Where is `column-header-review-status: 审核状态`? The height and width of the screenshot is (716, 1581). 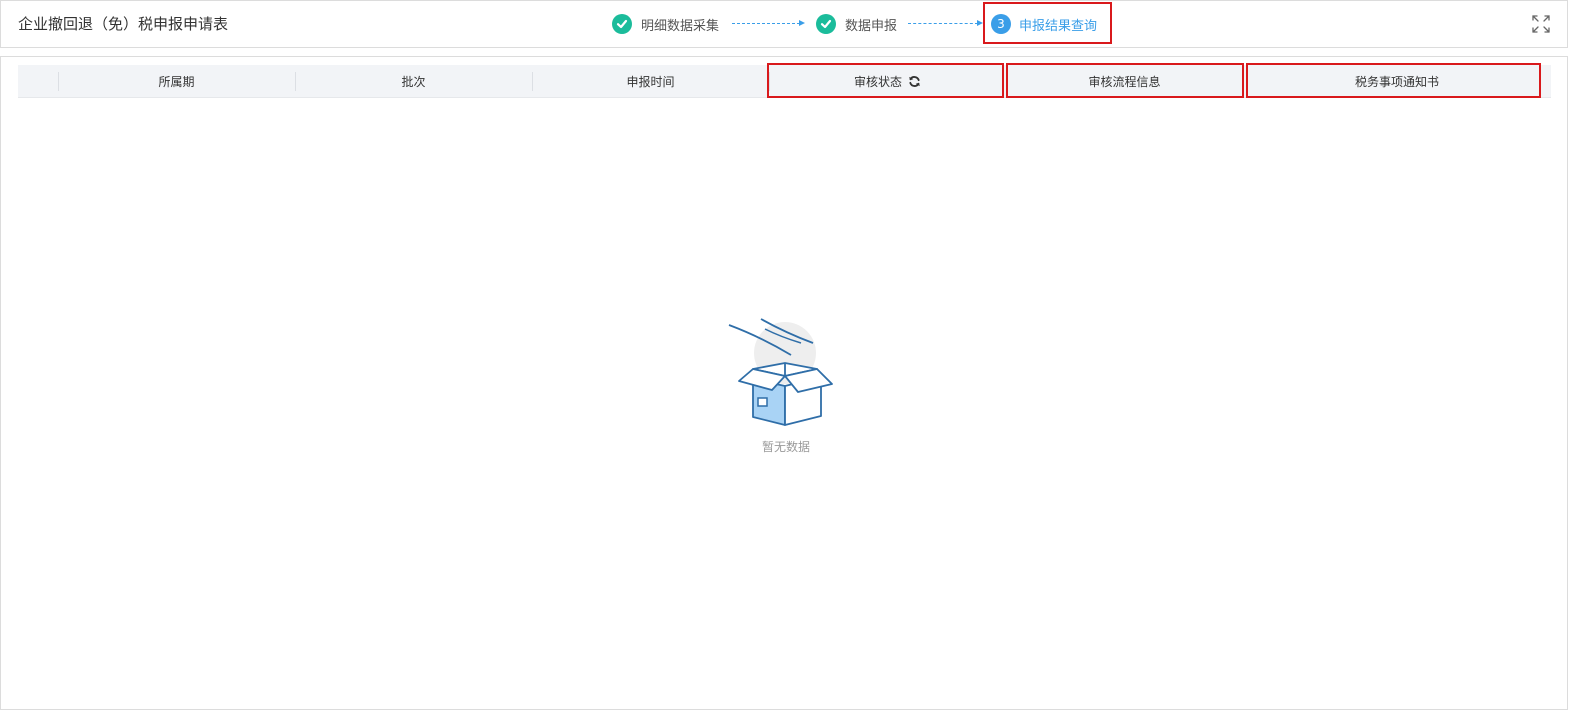
column-header-review-status: 审核状态 is located at coordinates (887, 81).